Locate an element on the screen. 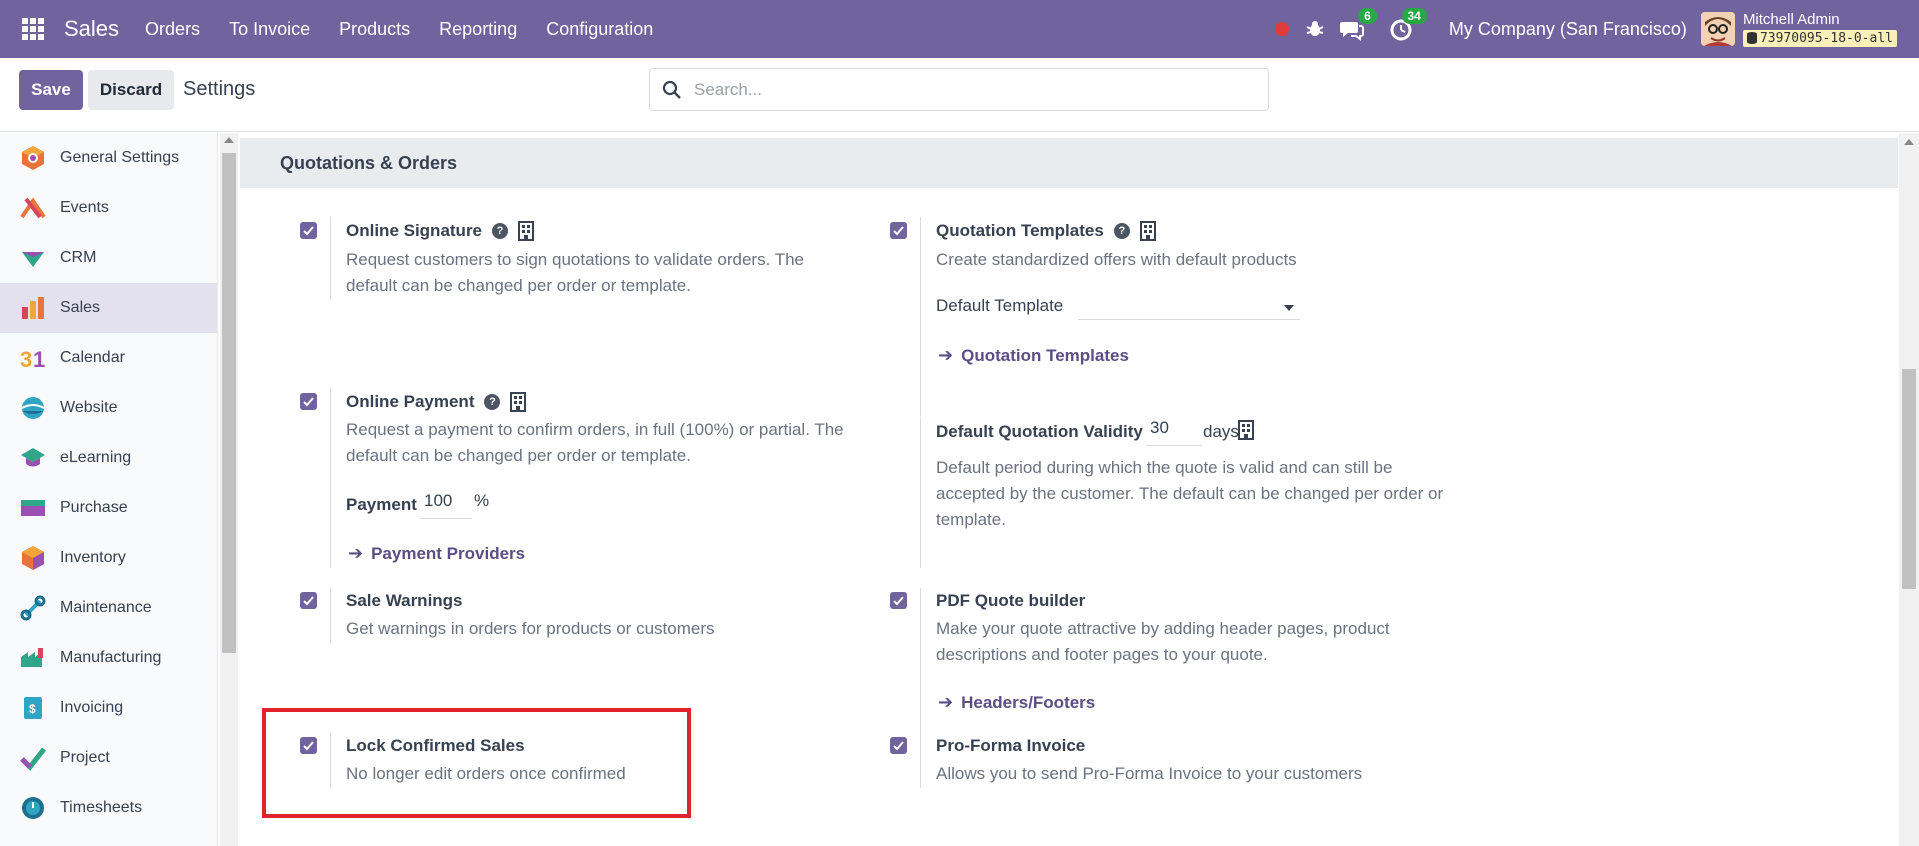  online-signature-checkbox is located at coordinates (308, 230).